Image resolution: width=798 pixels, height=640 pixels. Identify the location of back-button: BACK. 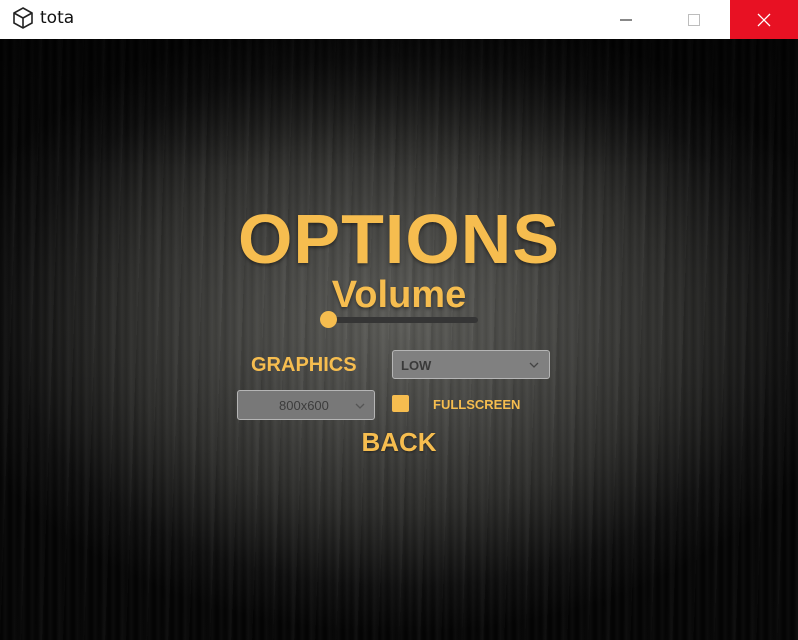
(399, 442).